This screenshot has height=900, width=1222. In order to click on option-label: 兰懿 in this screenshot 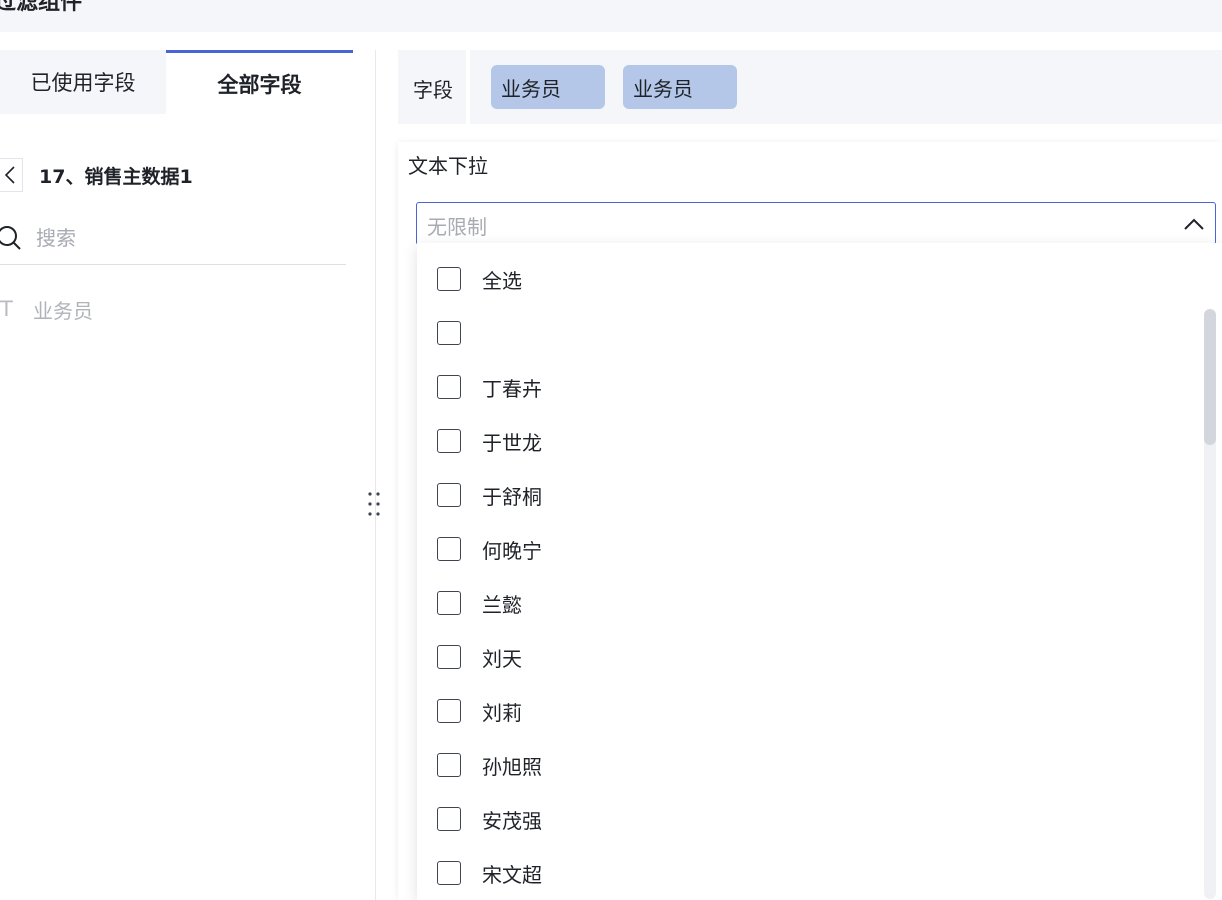, I will do `click(502, 604)`.